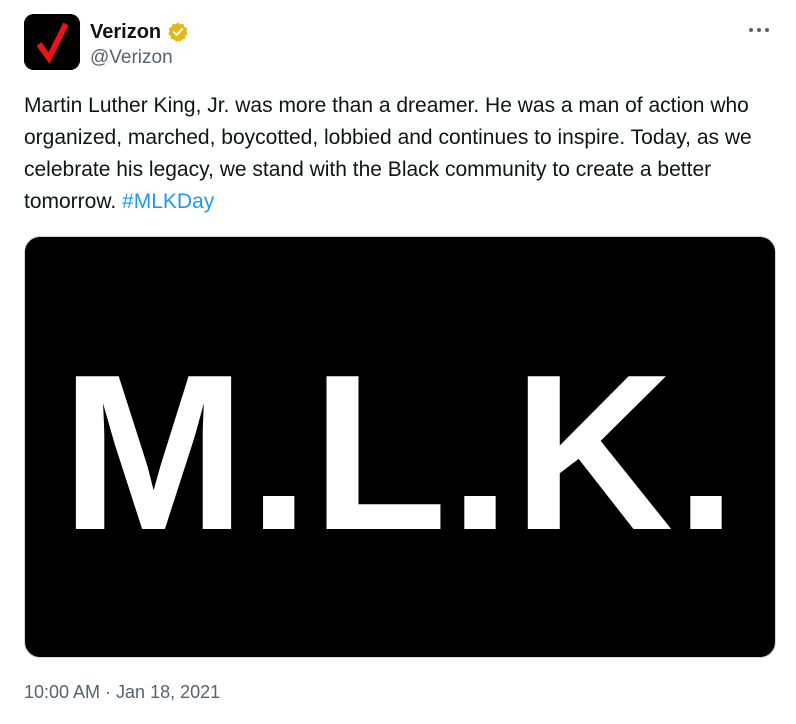 The width and height of the screenshot is (796, 724). I want to click on verified-badge-icon, so click(178, 32).